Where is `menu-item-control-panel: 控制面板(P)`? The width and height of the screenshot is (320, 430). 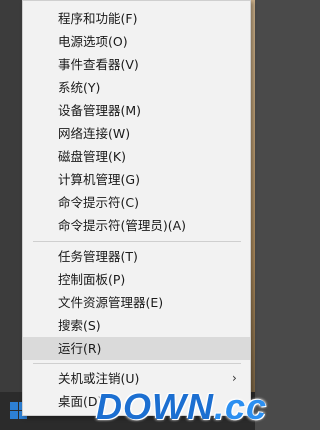 menu-item-control-panel: 控制面板(P) is located at coordinates (136, 279).